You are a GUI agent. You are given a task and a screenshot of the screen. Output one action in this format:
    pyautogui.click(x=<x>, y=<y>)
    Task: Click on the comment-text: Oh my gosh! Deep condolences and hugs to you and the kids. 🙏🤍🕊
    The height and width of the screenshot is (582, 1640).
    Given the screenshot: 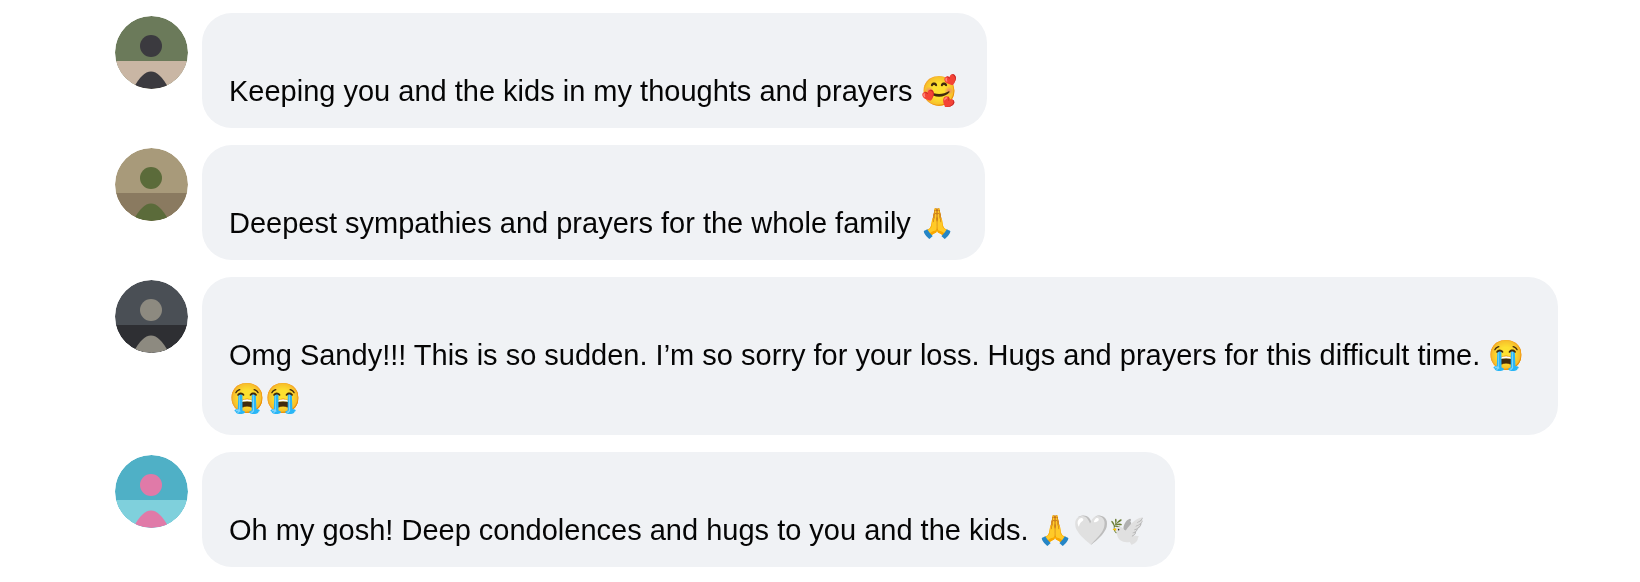 What is the action you would take?
    pyautogui.click(x=687, y=530)
    